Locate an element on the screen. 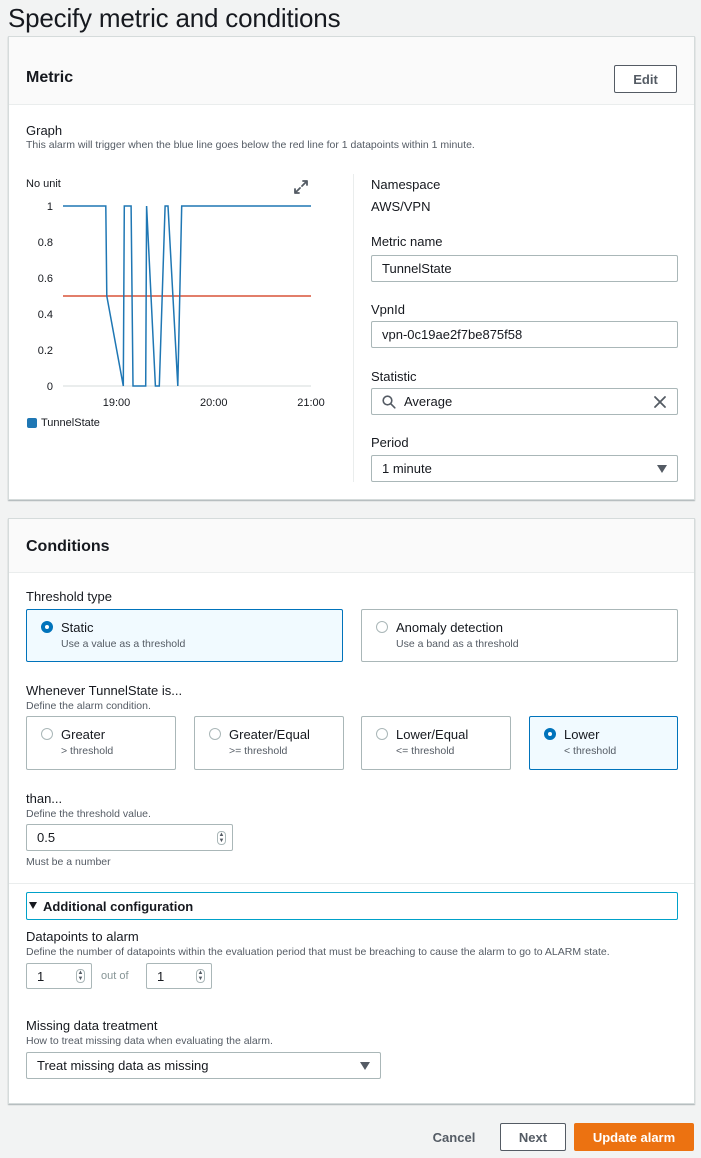  next-button: Next is located at coordinates (533, 1137).